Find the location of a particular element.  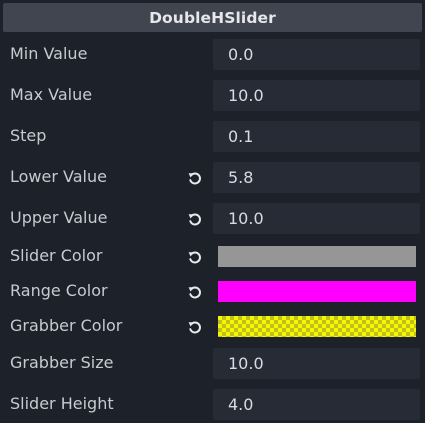

property-label: Slider Height is located at coordinates (62, 403).